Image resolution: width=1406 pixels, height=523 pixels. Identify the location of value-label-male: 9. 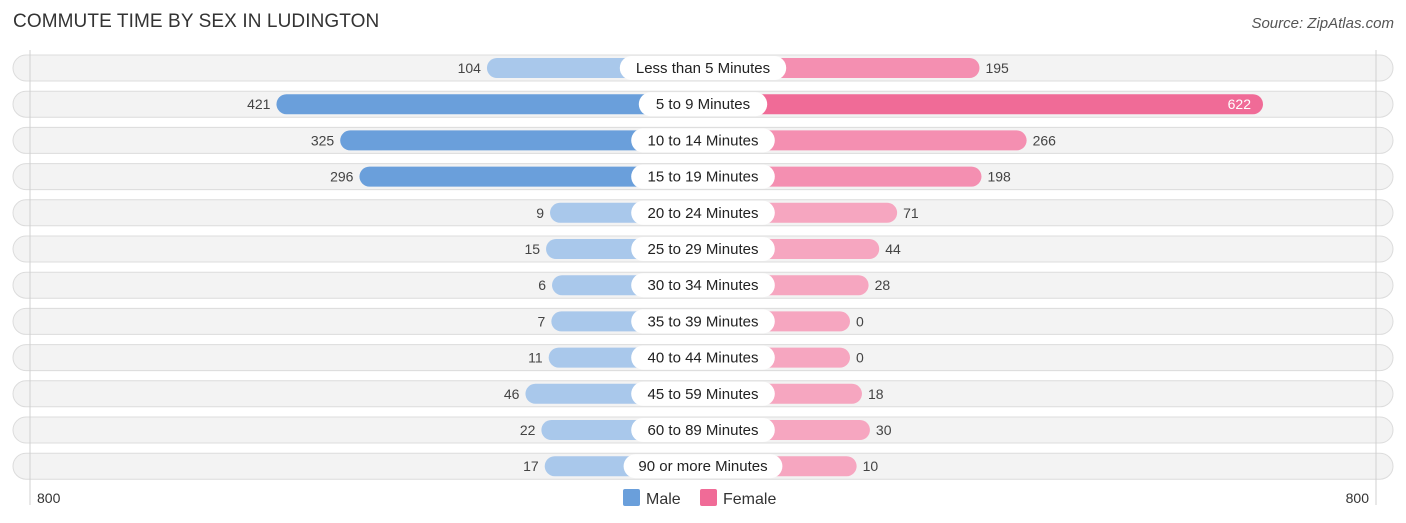
(540, 213).